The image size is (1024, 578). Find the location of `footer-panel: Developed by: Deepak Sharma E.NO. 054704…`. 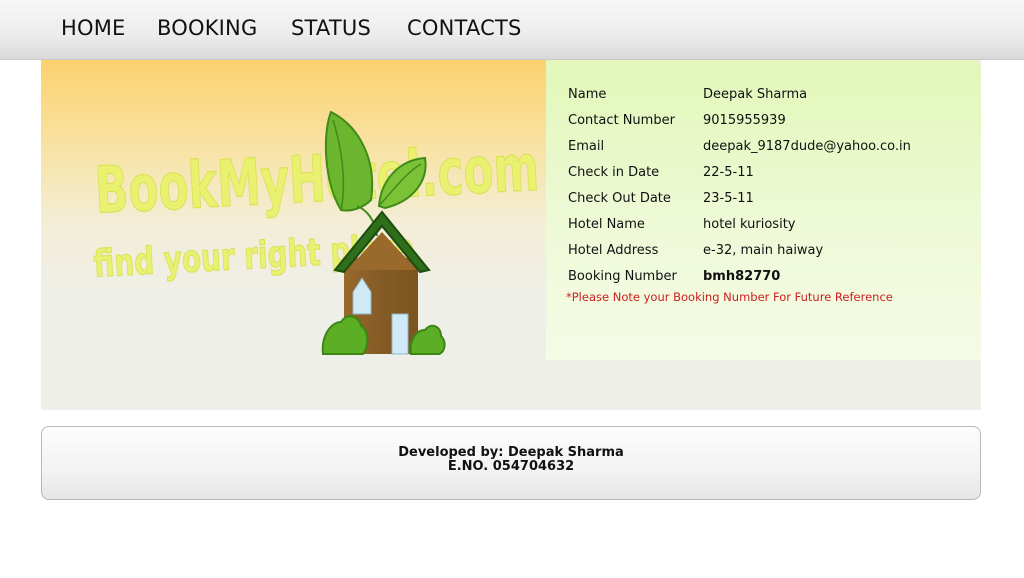

footer-panel: Developed by: Deepak Sharma E.NO. 054704… is located at coordinates (511, 463).